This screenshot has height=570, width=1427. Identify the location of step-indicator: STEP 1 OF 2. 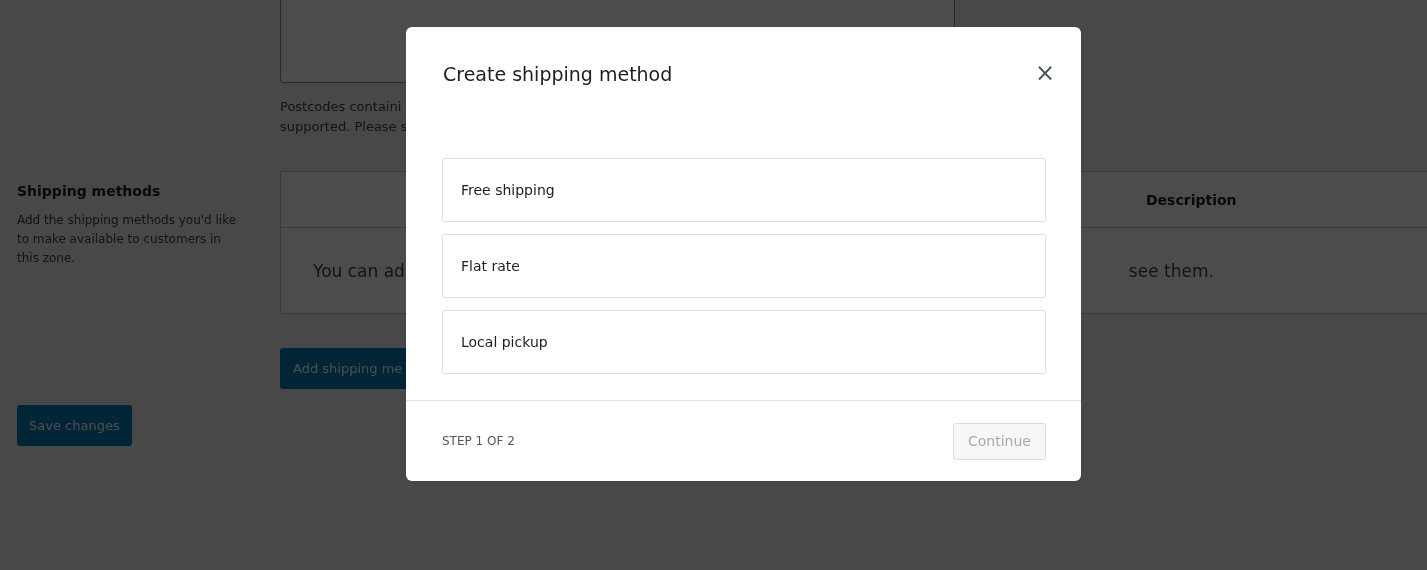
(478, 441).